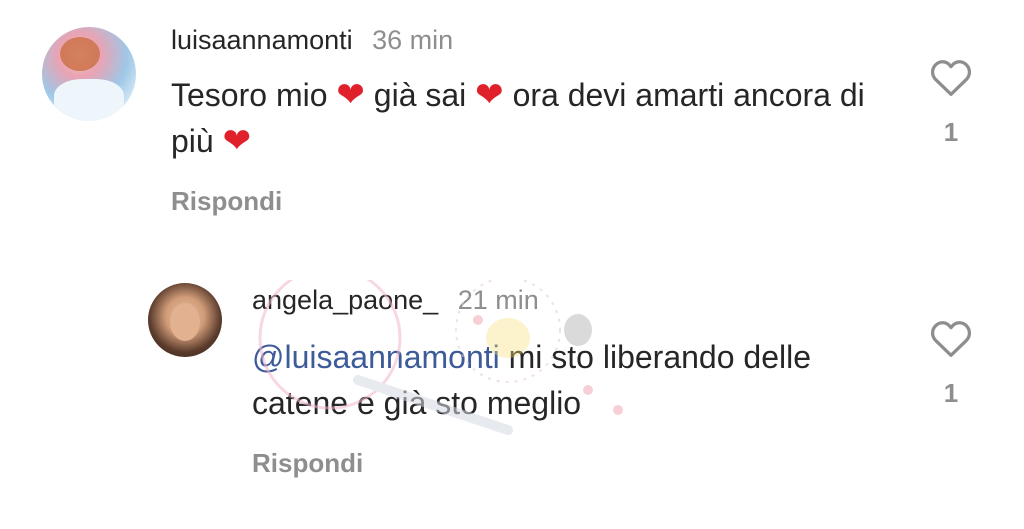 Image resolution: width=1024 pixels, height=529 pixels. Describe the element at coordinates (376, 357) in the screenshot. I see `mention-link: @luisaannamonti` at that location.